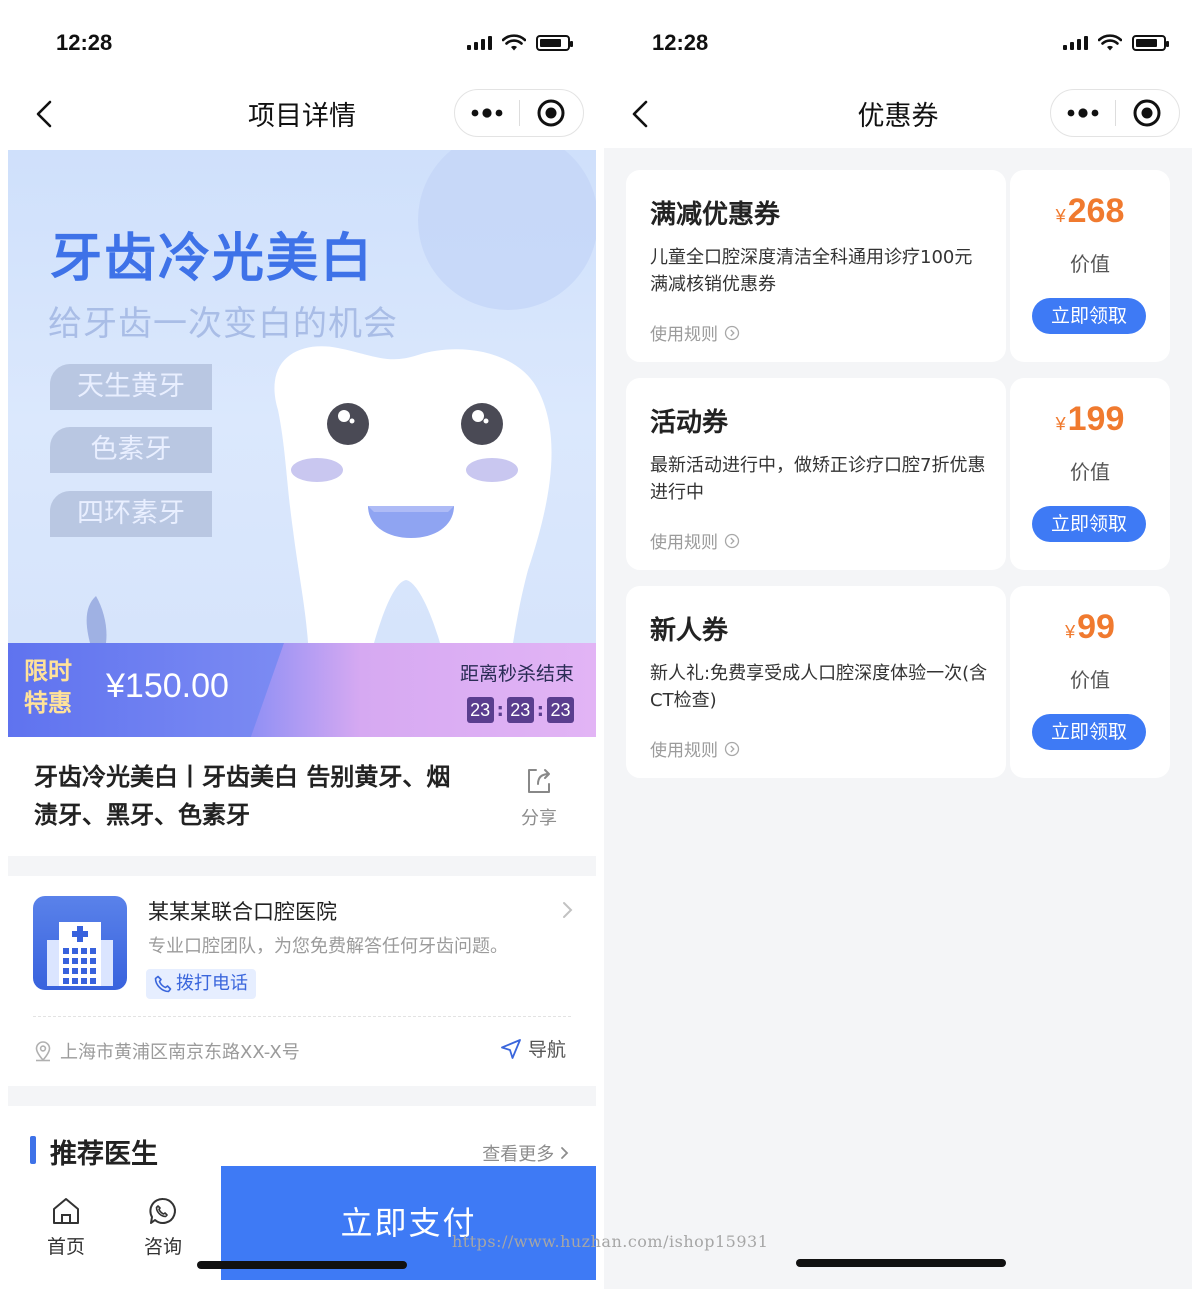  What do you see at coordinates (811, 271) in the screenshot?
I see `coupon-description: 儿童全口腔深度清洁全科通用诊疗100元满减核销优惠券` at bounding box center [811, 271].